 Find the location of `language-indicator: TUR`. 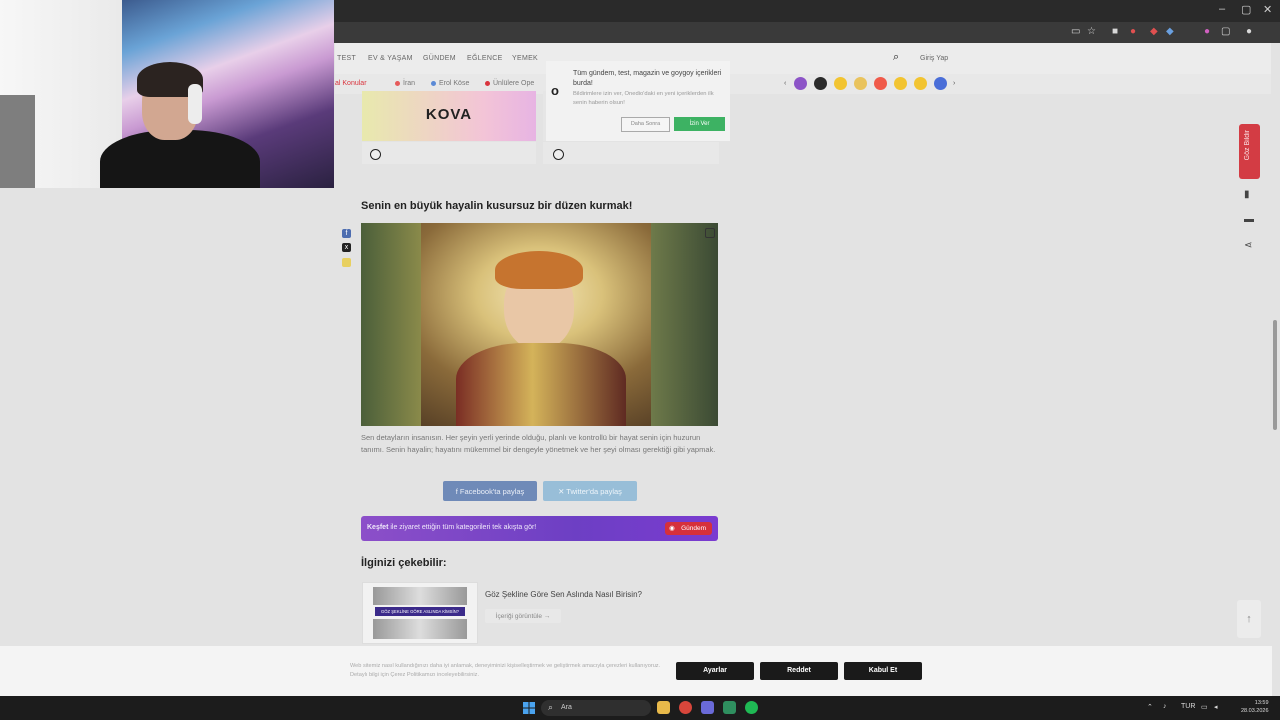

language-indicator: TUR is located at coordinates (1188, 706).